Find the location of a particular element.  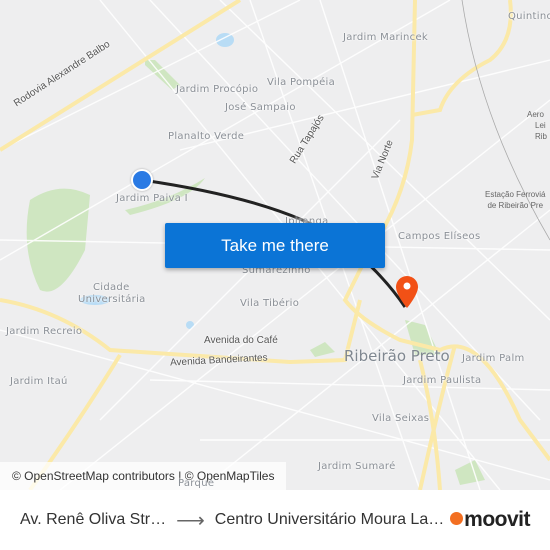

map-label: Planalto Verde is located at coordinates (206, 136).